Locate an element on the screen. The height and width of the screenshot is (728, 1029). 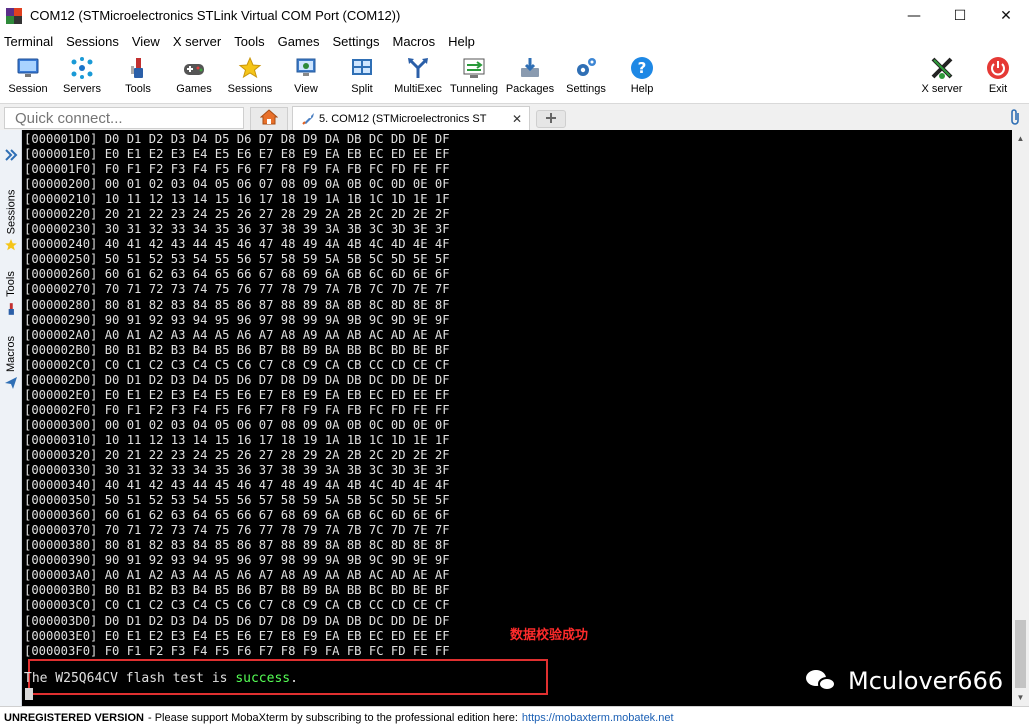
verify-success-annotation: 数据校验成功 is located at coordinates (549, 635).